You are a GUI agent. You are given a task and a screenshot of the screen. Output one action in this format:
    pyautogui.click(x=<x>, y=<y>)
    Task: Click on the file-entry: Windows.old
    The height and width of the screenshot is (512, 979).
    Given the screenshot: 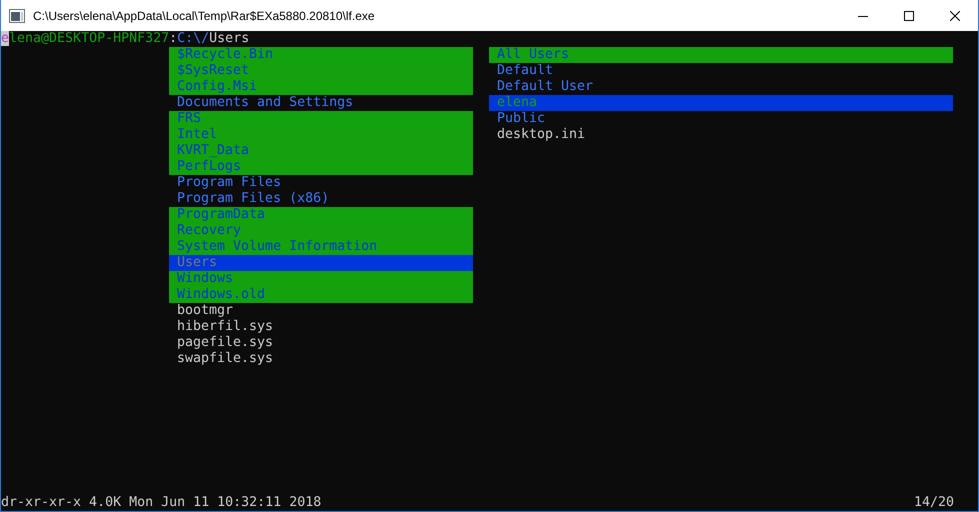 What is the action you would take?
    pyautogui.click(x=321, y=295)
    